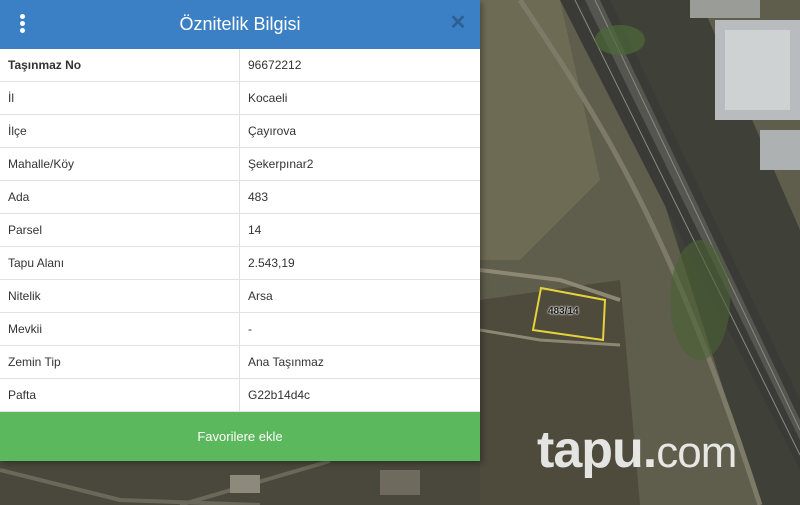  I want to click on attribute-row: Mevkii -, so click(240, 329).